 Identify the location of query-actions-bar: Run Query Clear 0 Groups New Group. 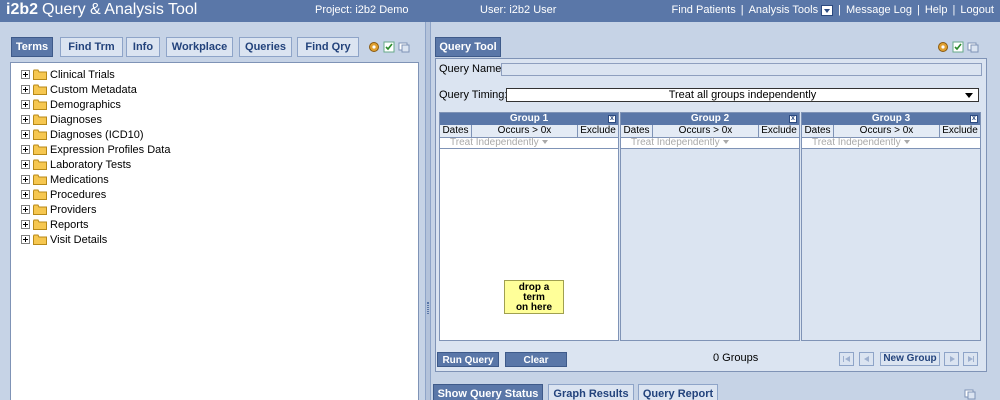
(711, 361).